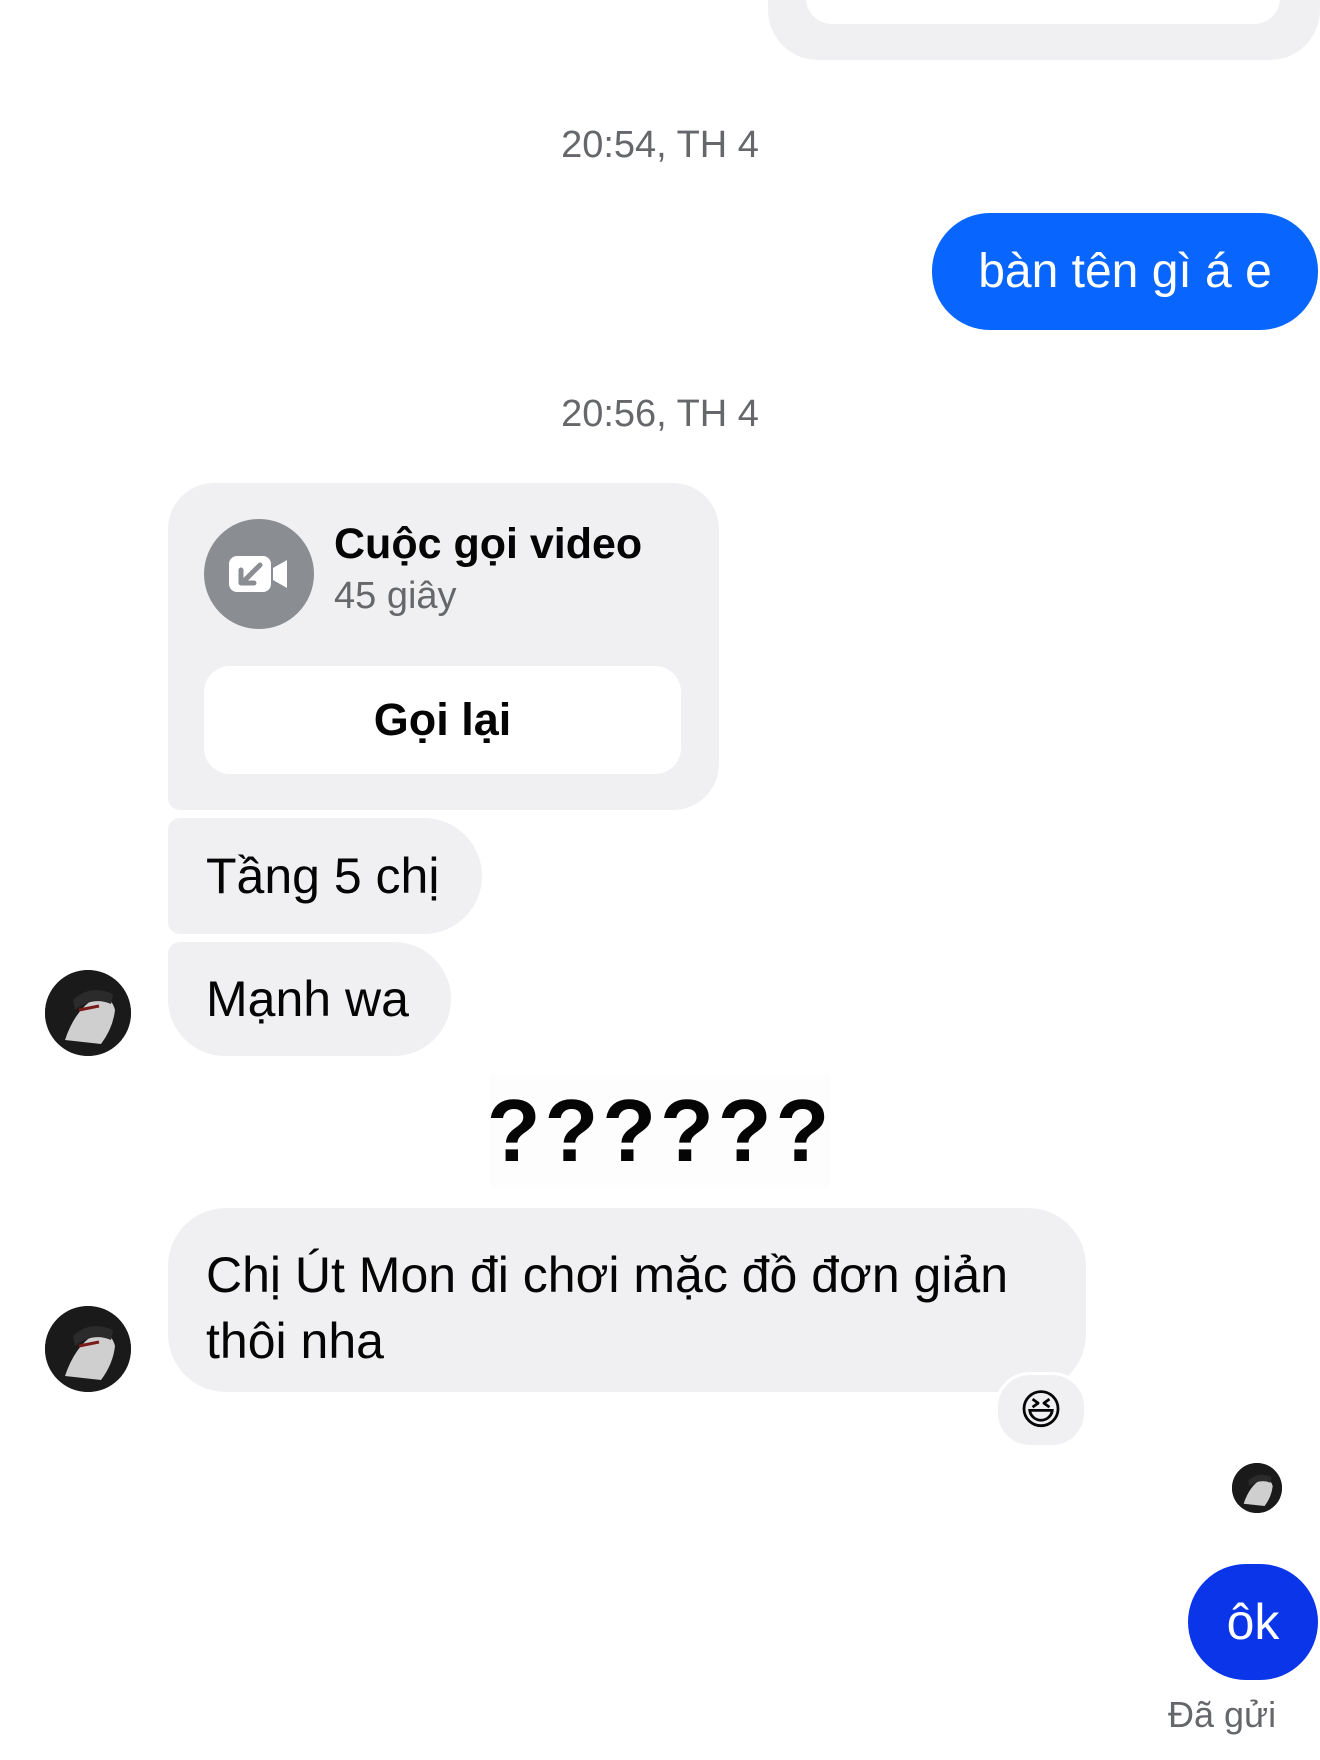 This screenshot has height=1760, width=1320. Describe the element at coordinates (395, 596) in the screenshot. I see `call-duration: 45 giây` at that location.